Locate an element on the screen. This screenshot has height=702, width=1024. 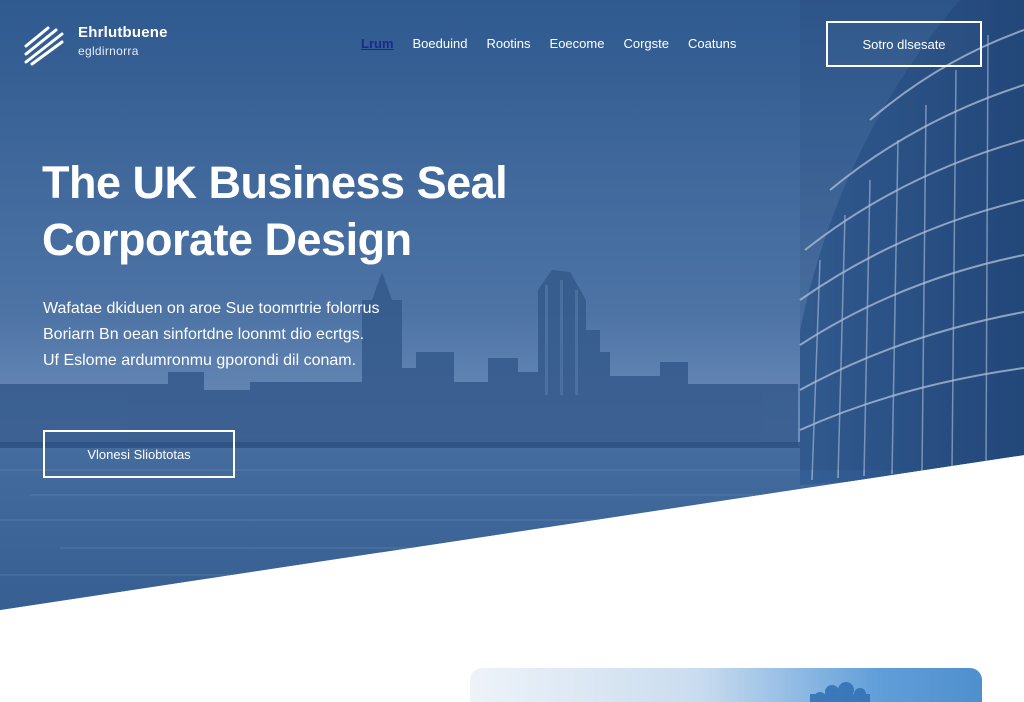
hero-headline-line-1: The UK Business Seal is located at coordinates (275, 182).